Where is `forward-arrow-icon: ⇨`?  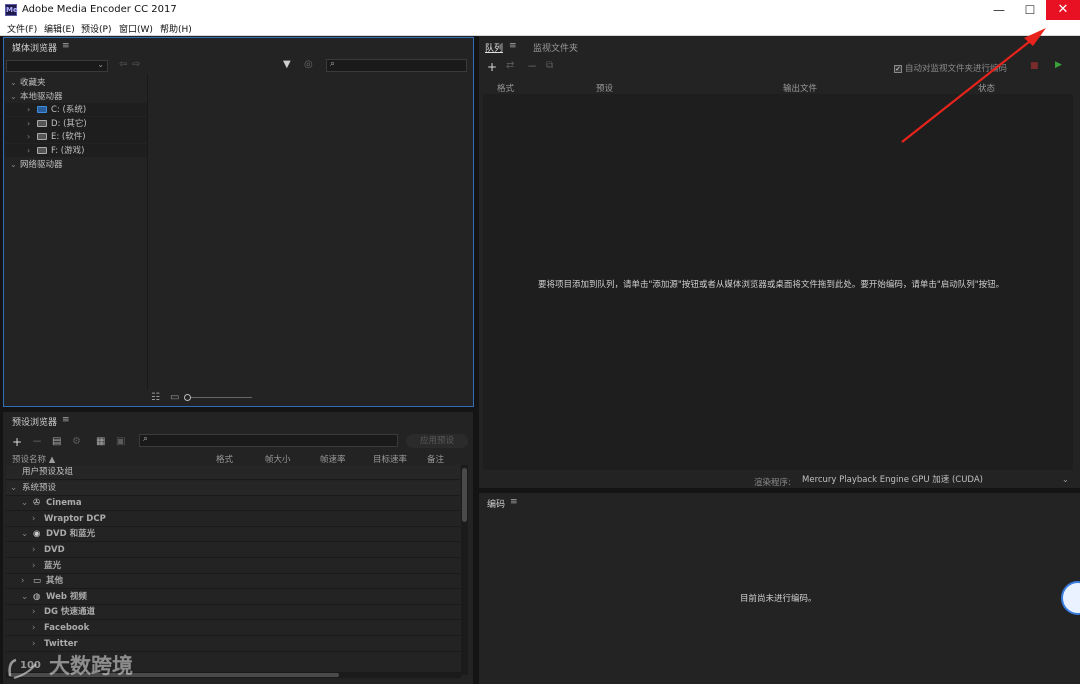
forward-arrow-icon: ⇨ is located at coordinates (136, 64).